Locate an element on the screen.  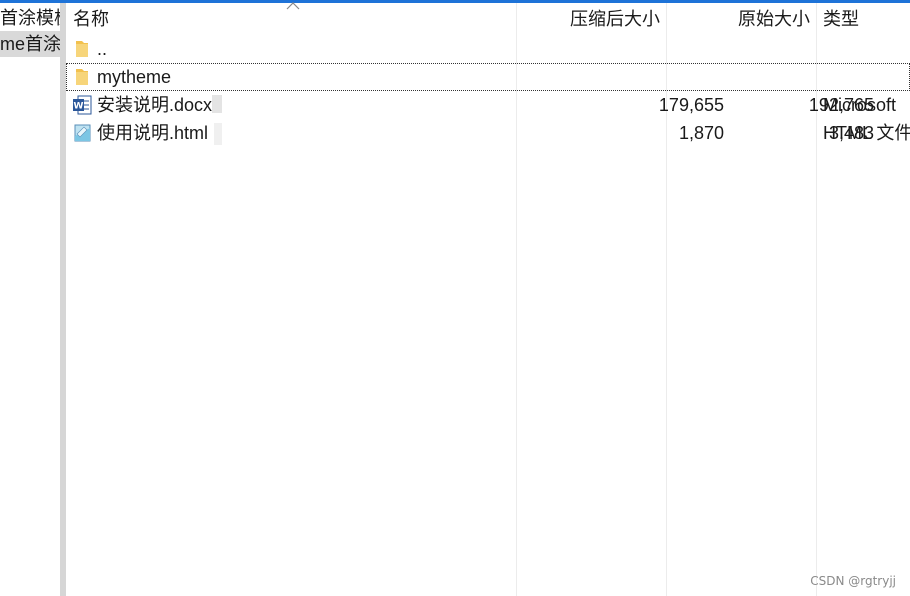
file-name: mytheme is located at coordinates (134, 77).